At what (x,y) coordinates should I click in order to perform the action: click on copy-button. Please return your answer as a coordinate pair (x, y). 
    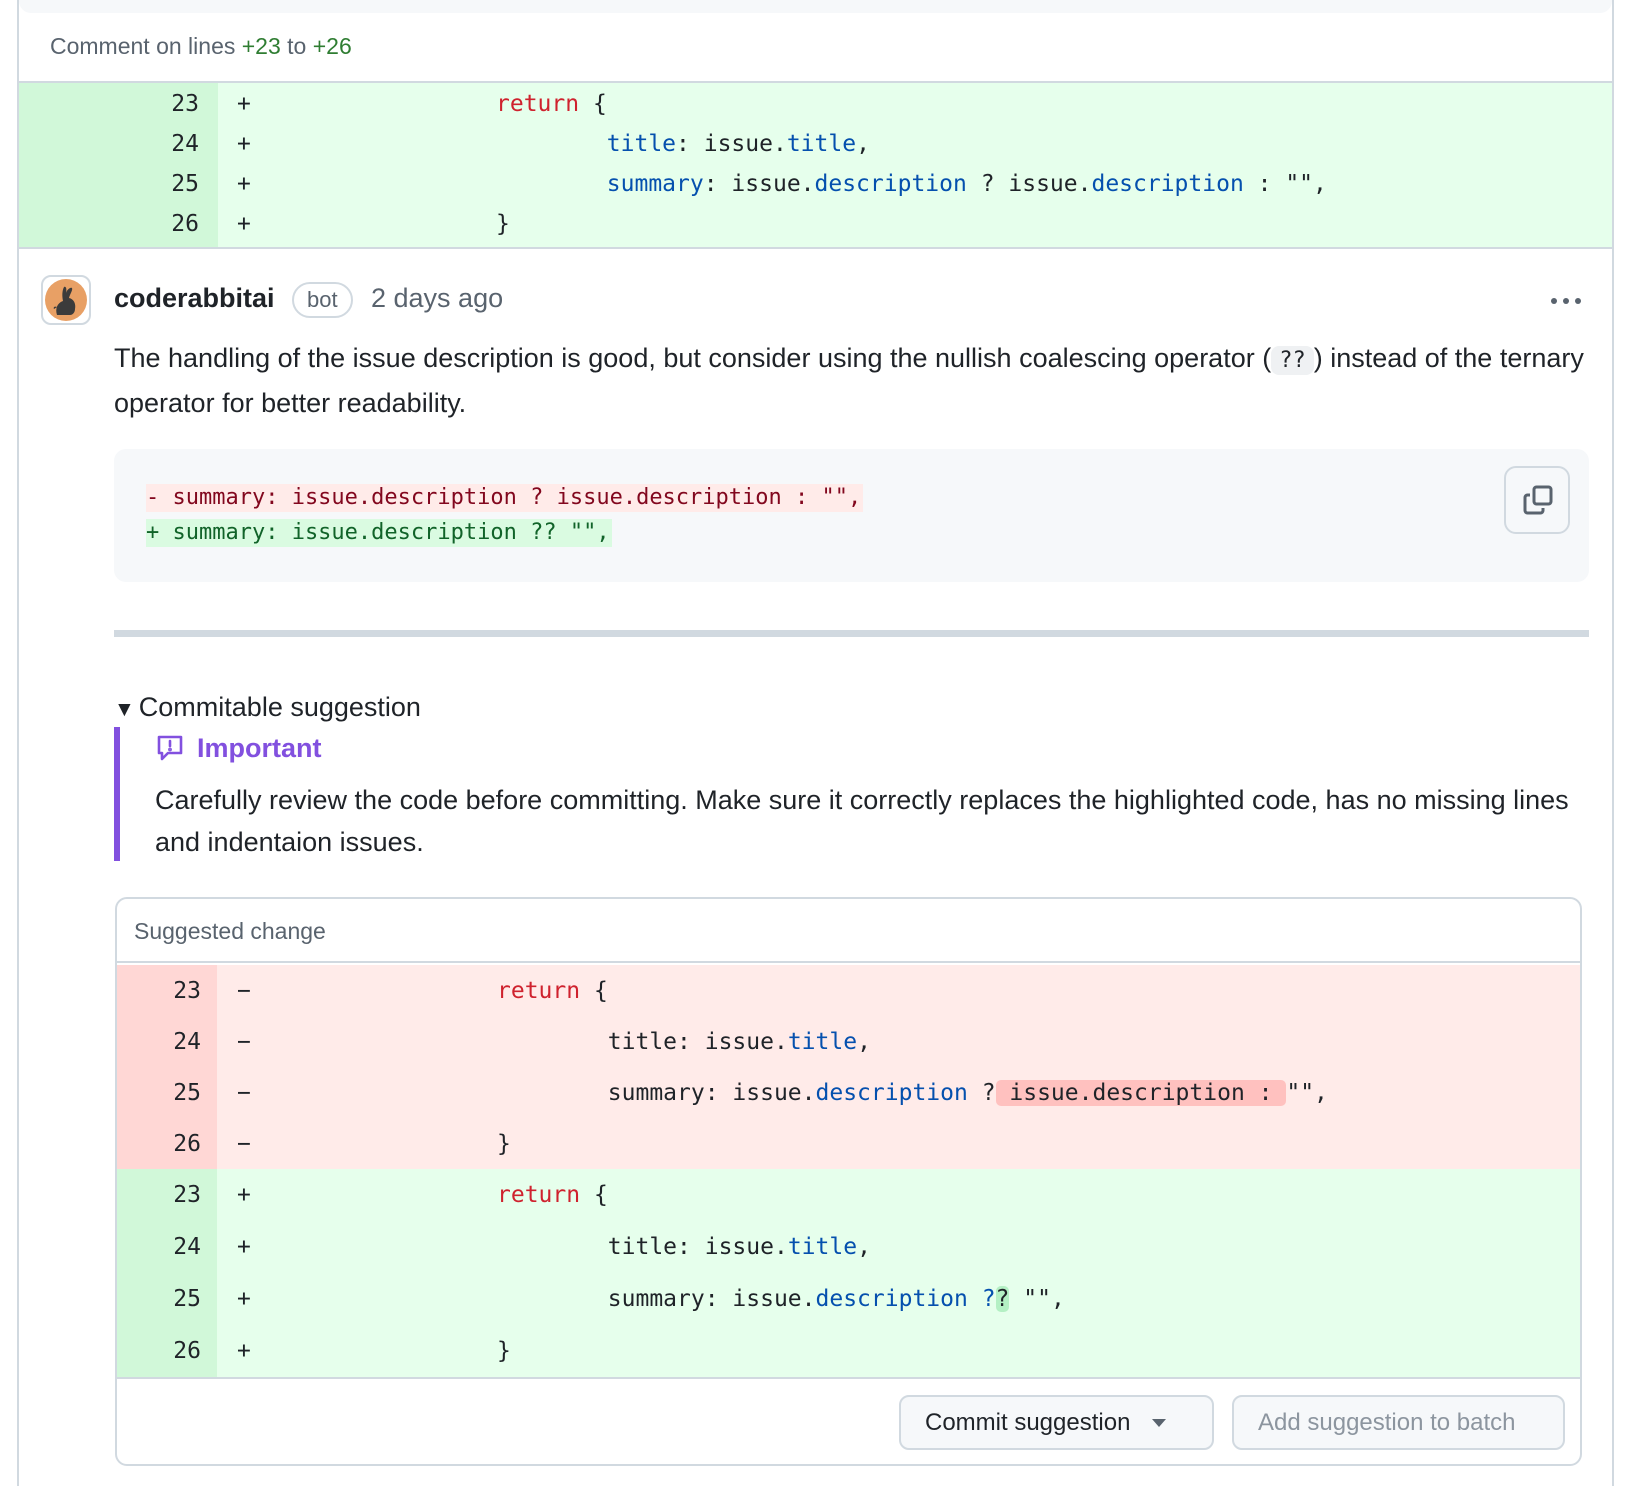
    Looking at the image, I should click on (1537, 500).